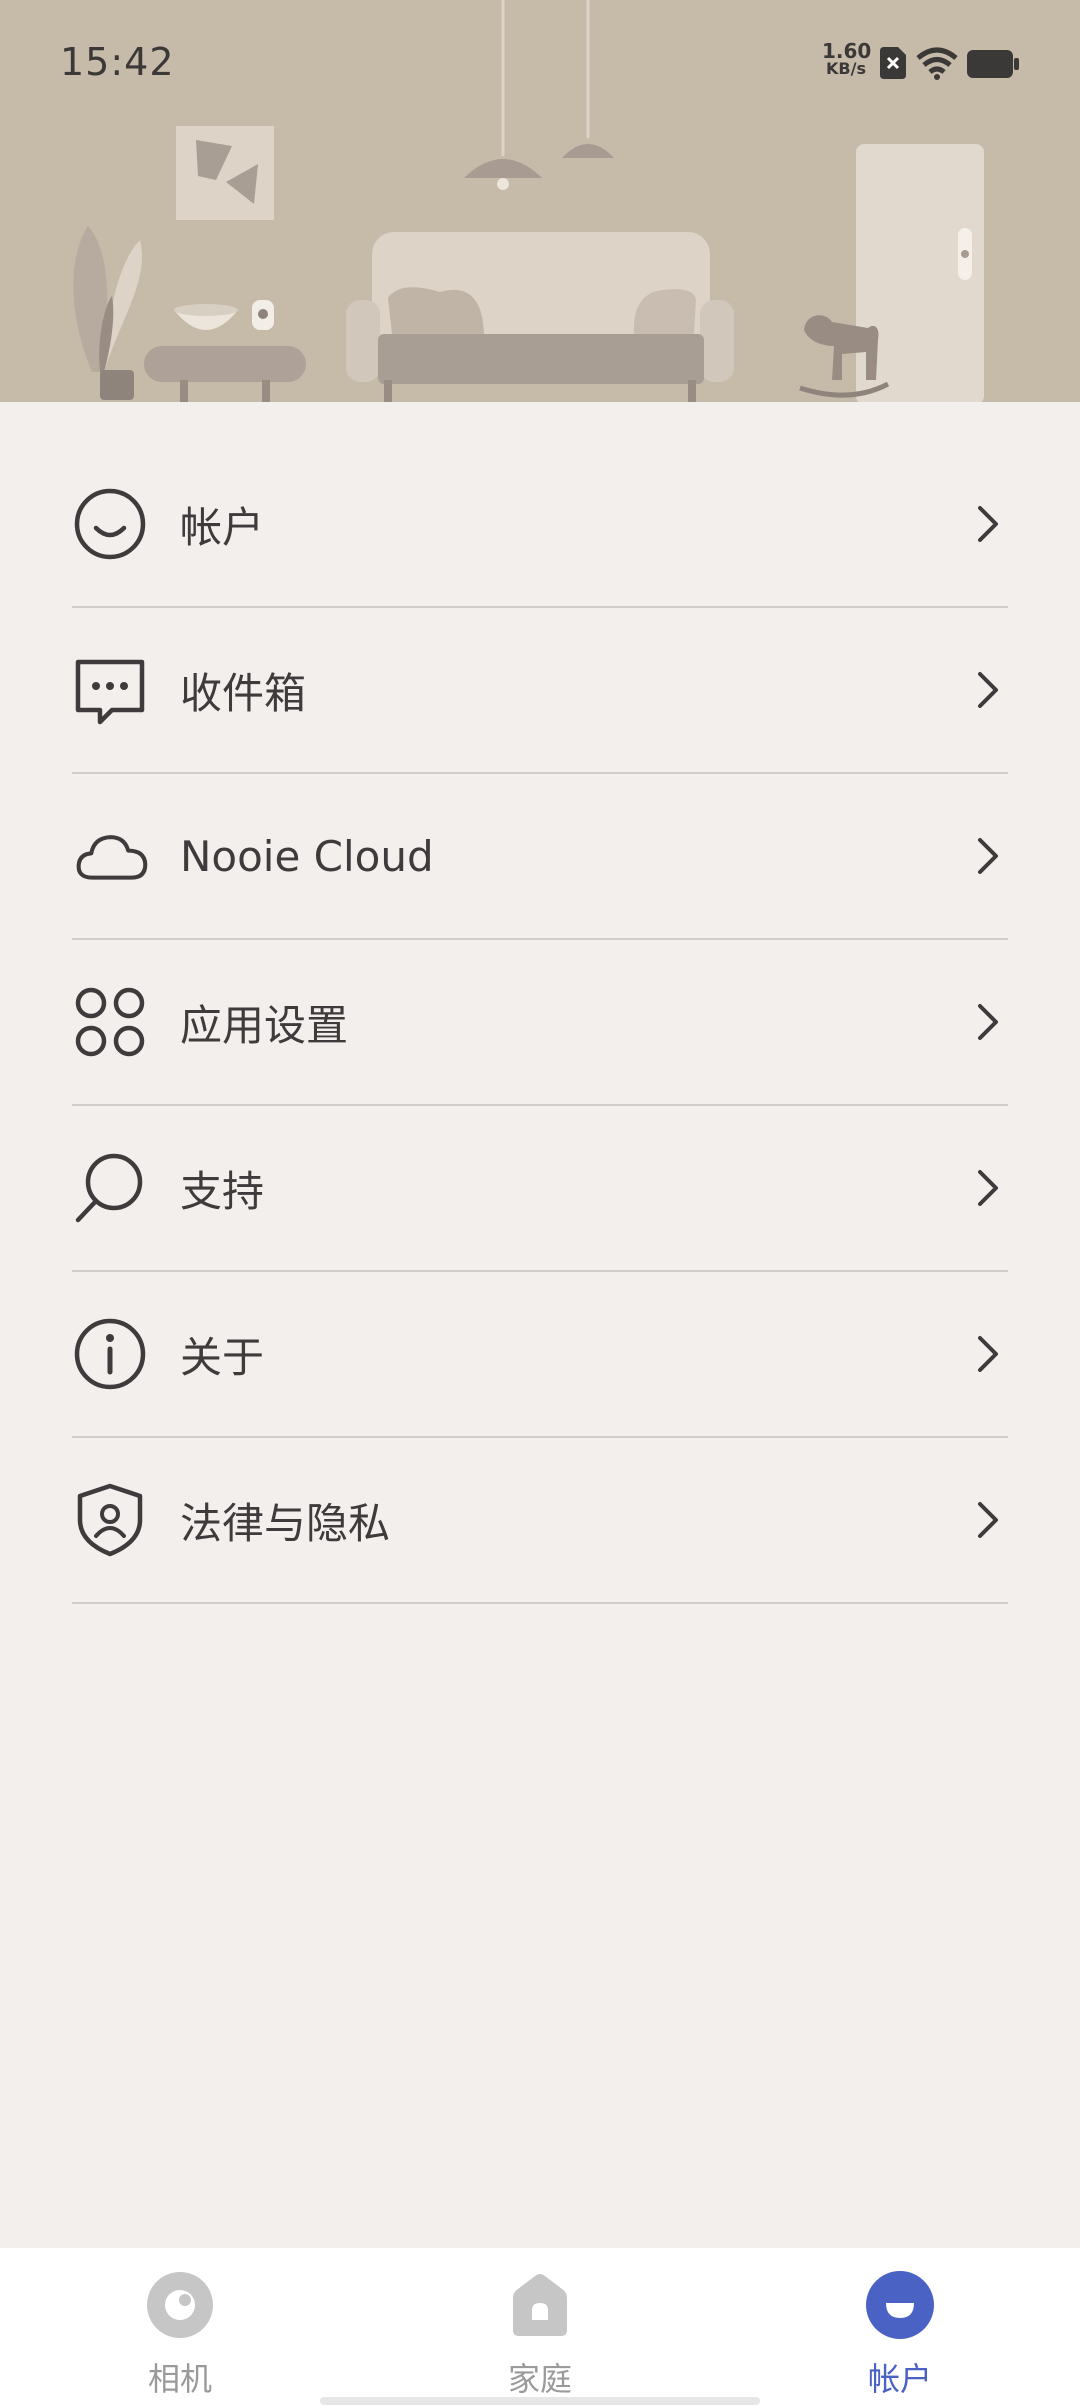 The width and height of the screenshot is (1080, 2408). I want to click on sim-off-icon, so click(893, 63).